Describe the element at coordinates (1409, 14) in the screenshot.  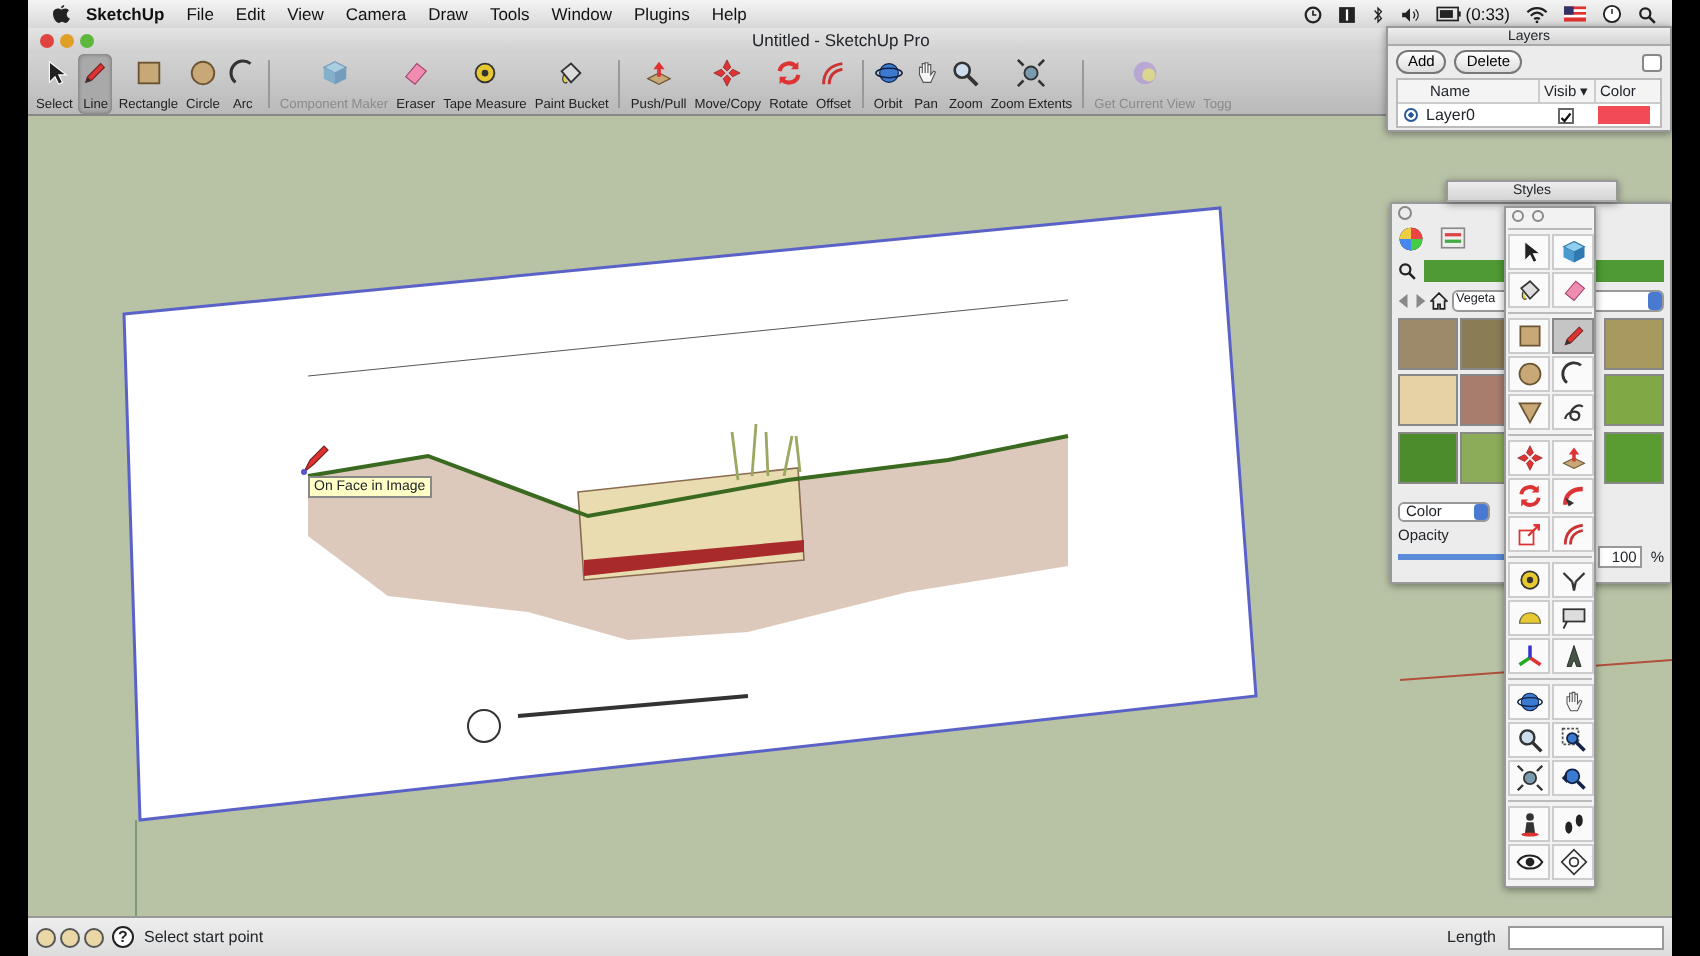
I see `speaker-icon` at that location.